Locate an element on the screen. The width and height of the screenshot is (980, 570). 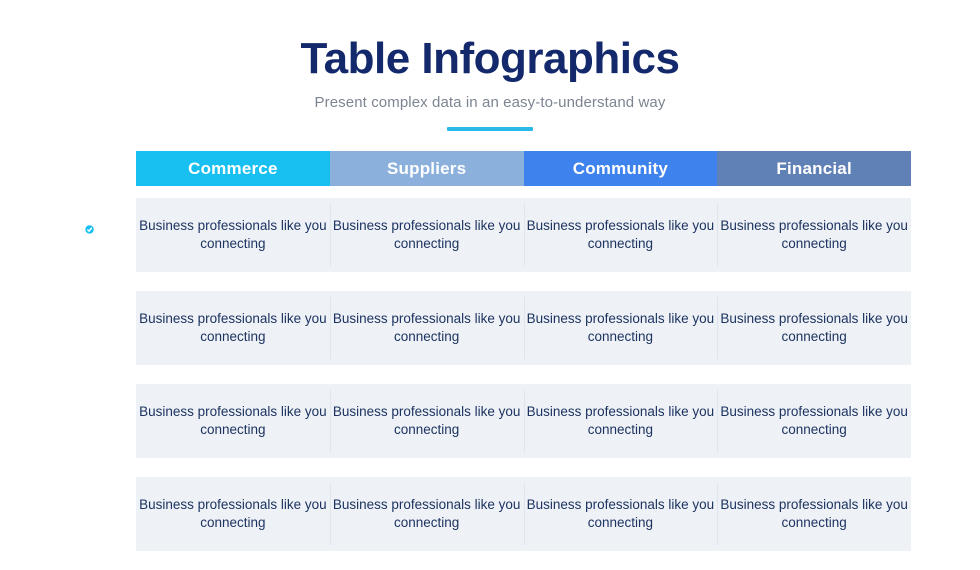
row-icon-badge-credit-card-check is located at coordinates (83, 236).